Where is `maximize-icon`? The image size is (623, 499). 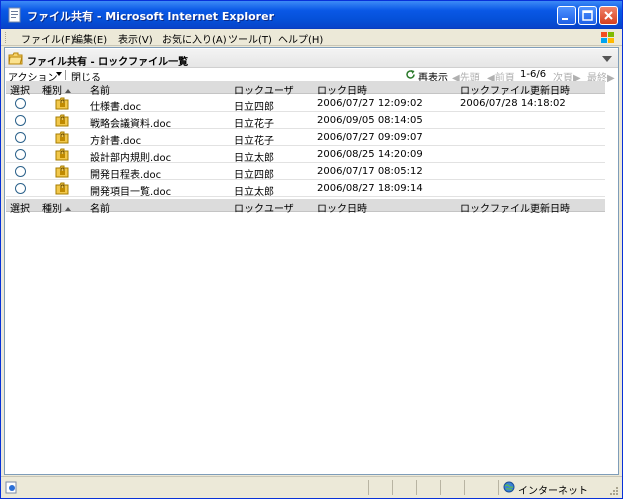
maximize-icon is located at coordinates (587, 15).